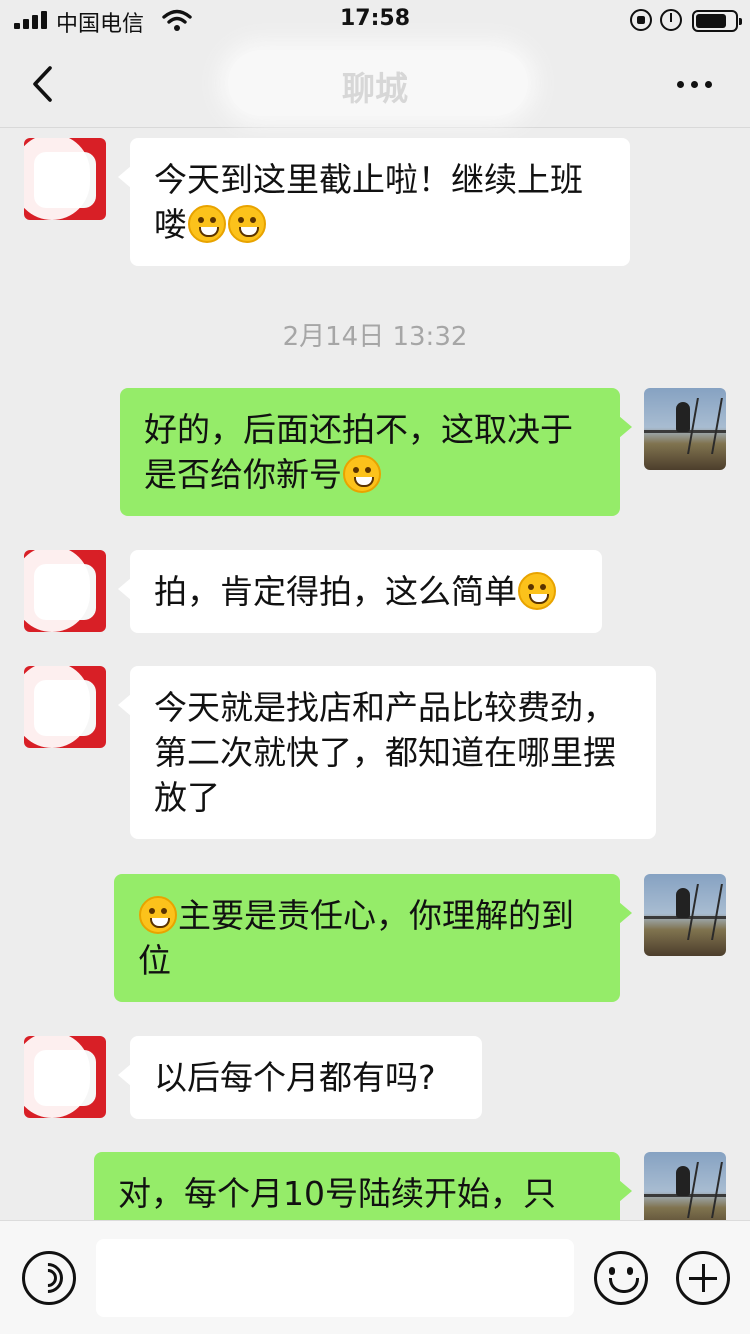 This screenshot has width=750, height=1334. What do you see at coordinates (375, 20) in the screenshot?
I see `status-bar: 中国电信 17:58` at bounding box center [375, 20].